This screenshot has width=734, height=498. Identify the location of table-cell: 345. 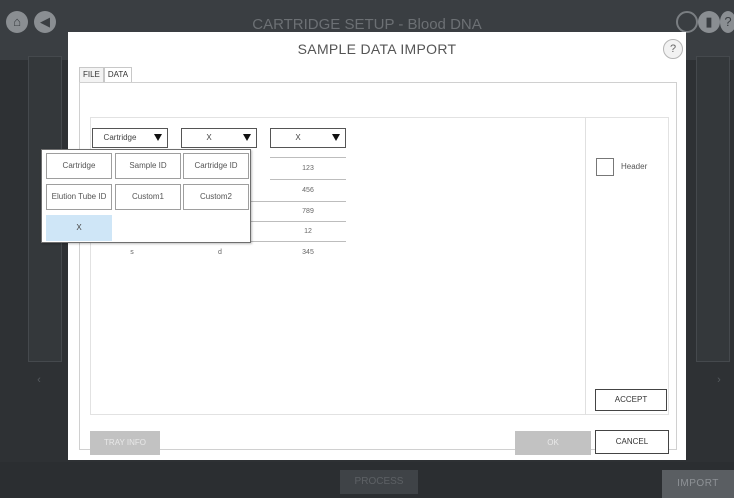
(308, 252).